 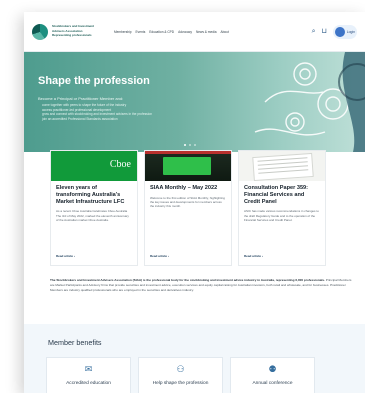 I want to click on card-image: Cboe, so click(x=94, y=166).